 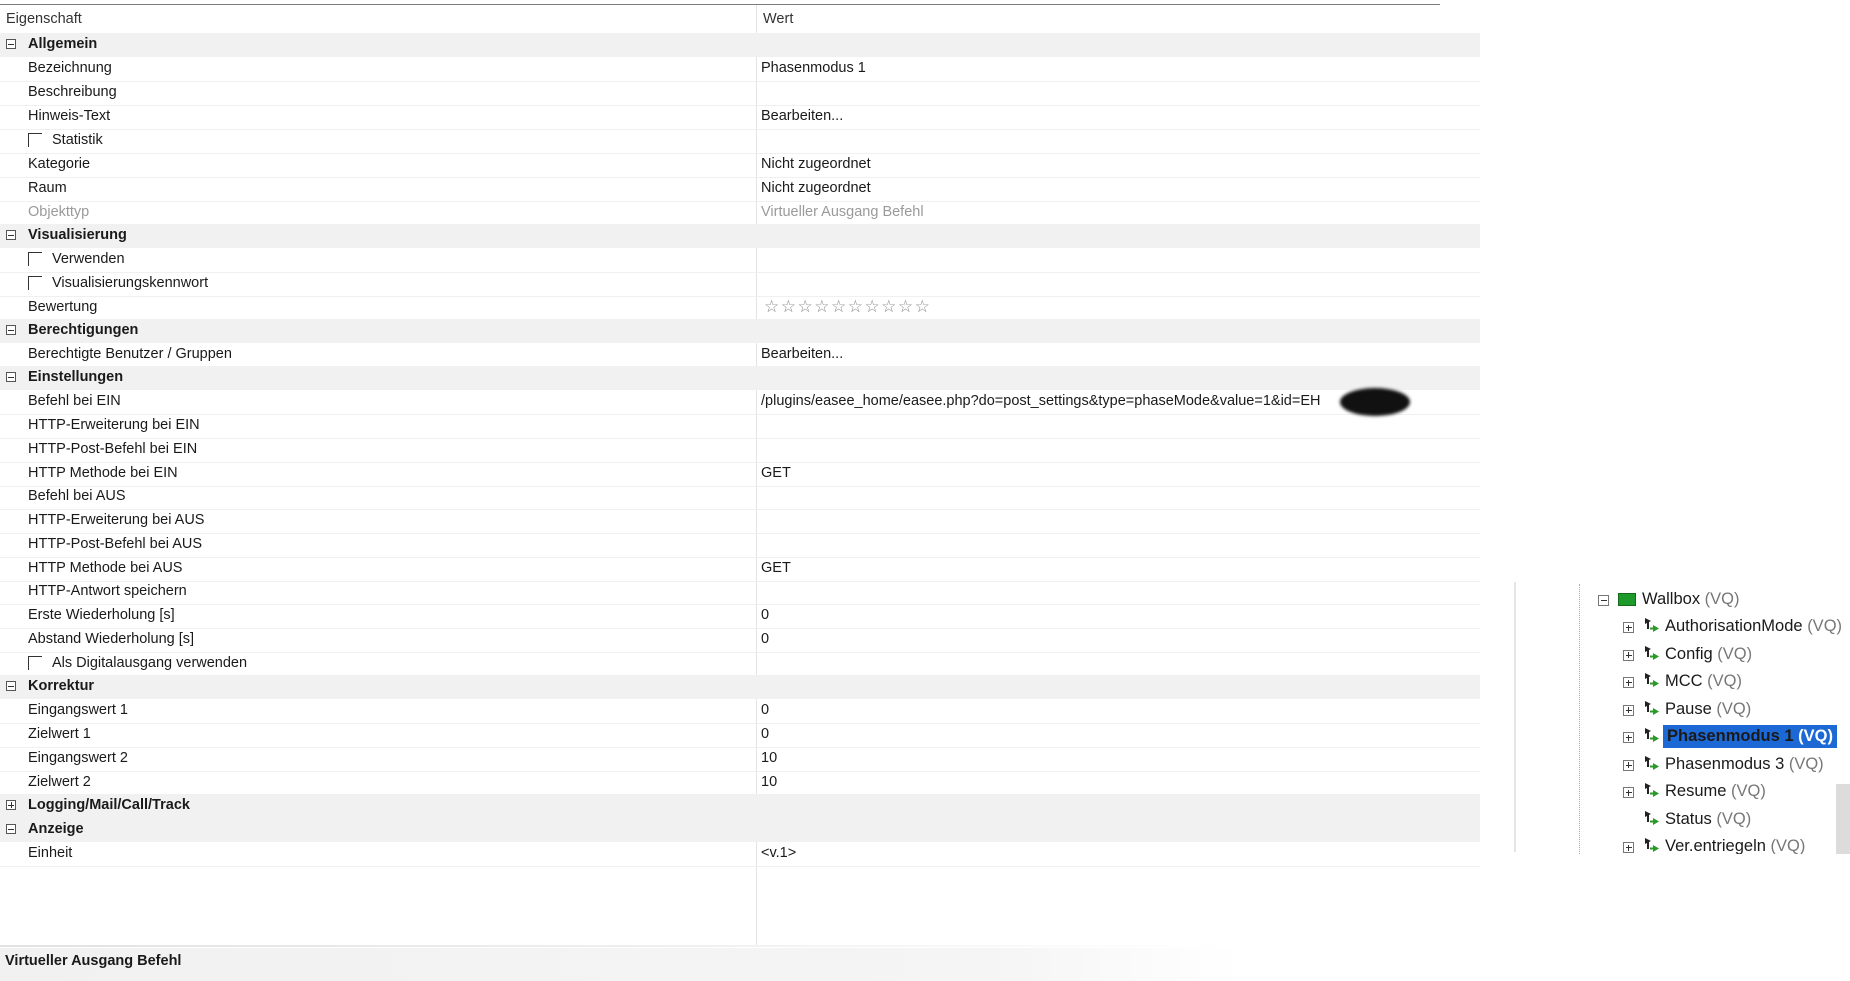 What do you see at coordinates (1688, 708) in the screenshot?
I see `tree-node-label: Pause` at bounding box center [1688, 708].